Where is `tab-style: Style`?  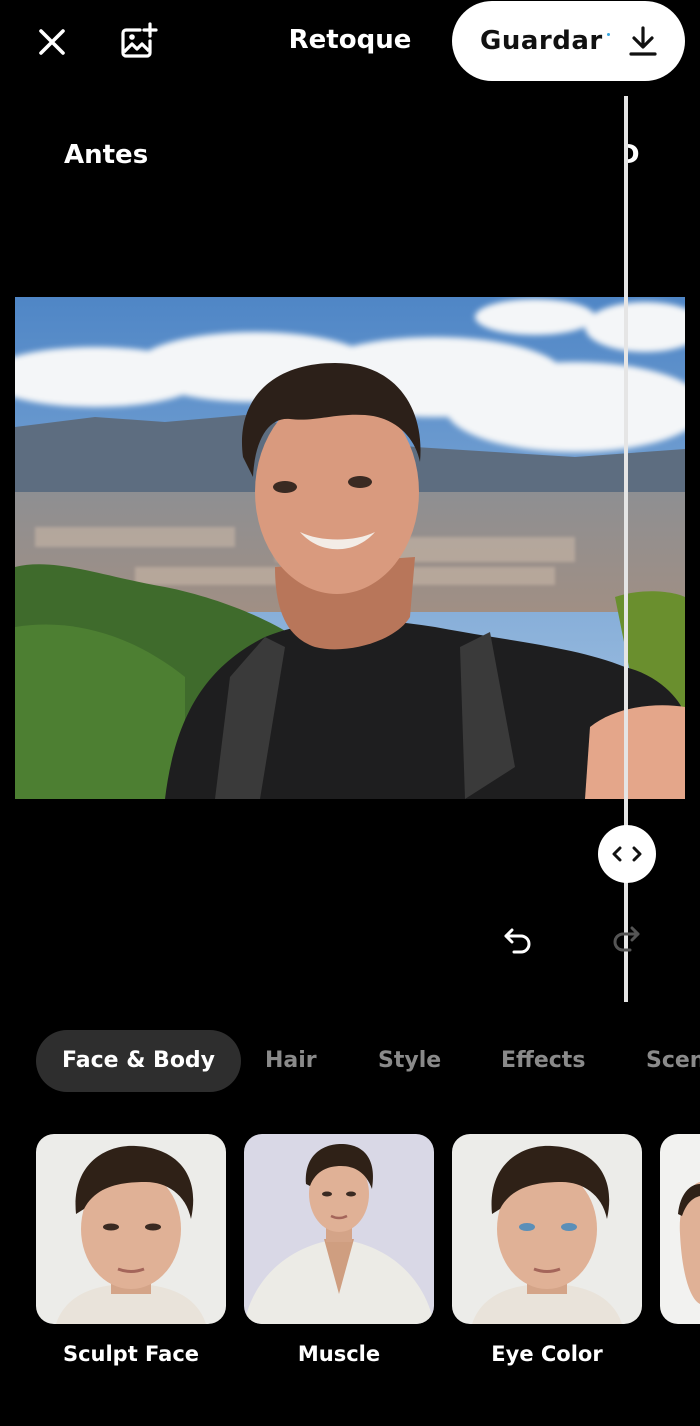
tab-style: Style is located at coordinates (409, 1061).